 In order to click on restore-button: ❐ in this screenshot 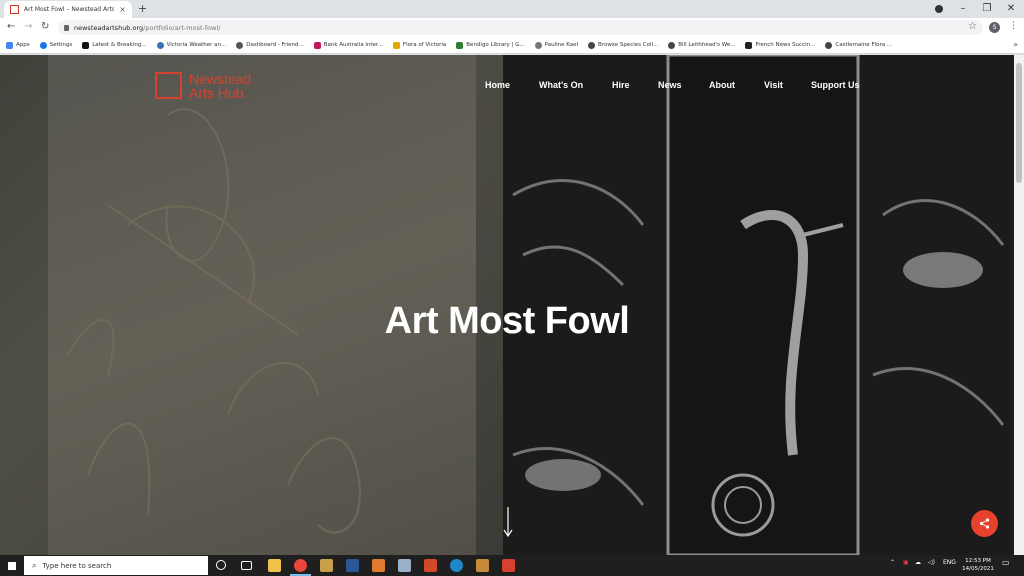, I will do `click(987, 9)`.